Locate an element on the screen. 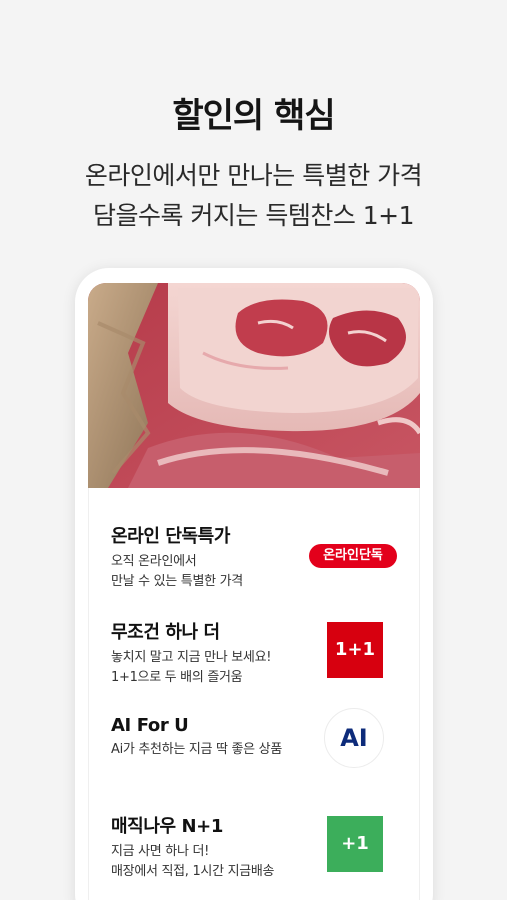 The height and width of the screenshot is (900, 507). online-exclusive-badge: 온라인단독 is located at coordinates (353, 556).